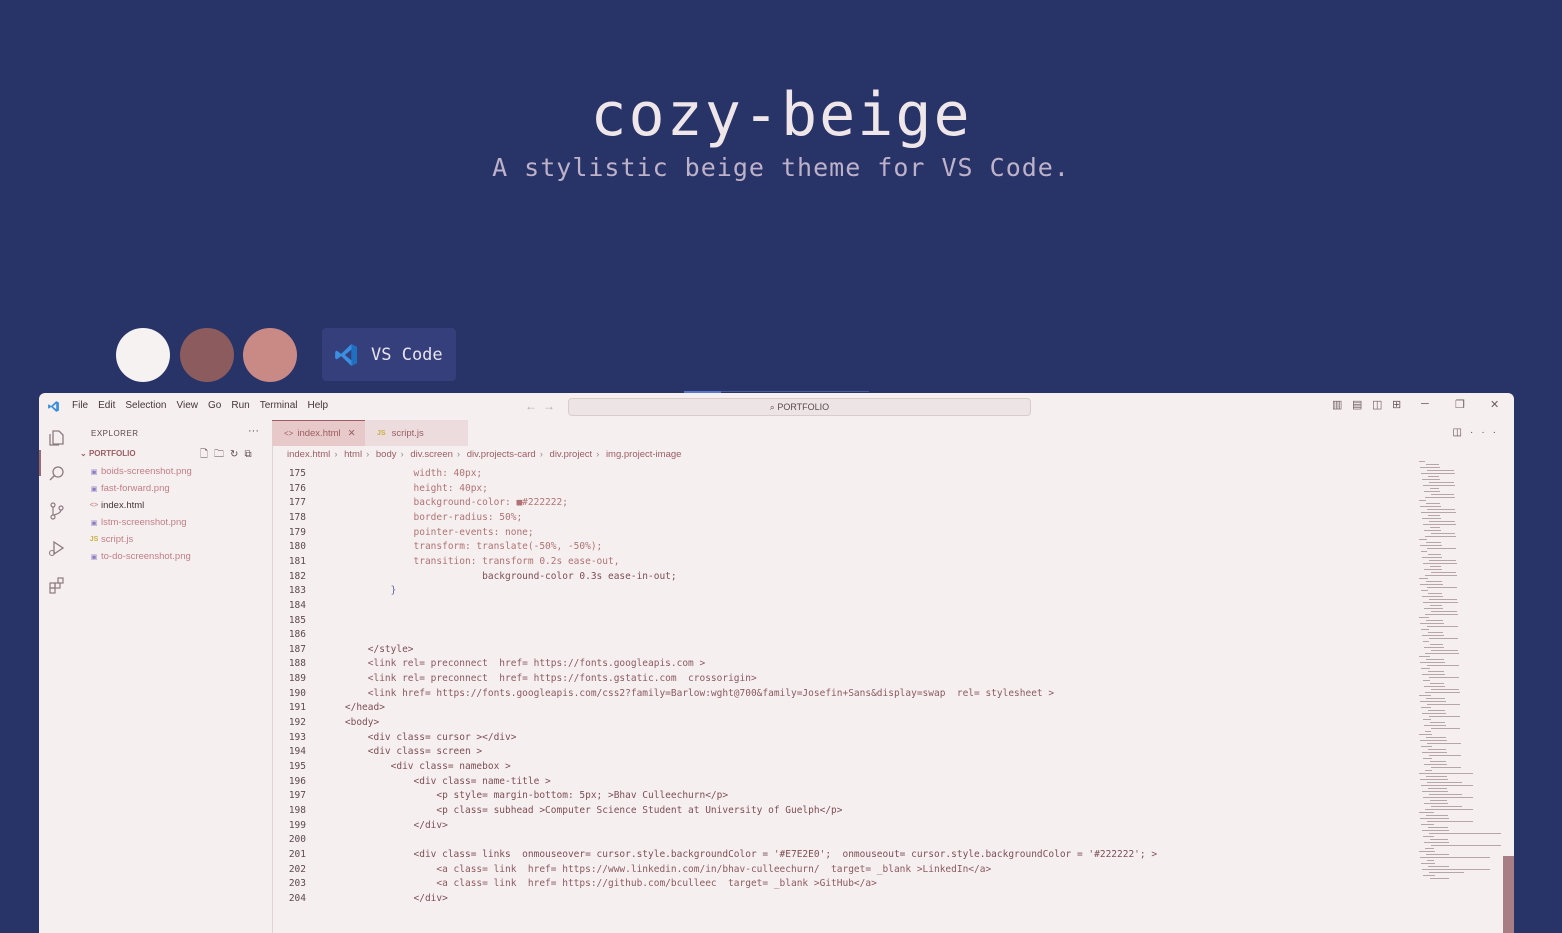 This screenshot has height=933, width=1562. I want to click on file-item: ▣ to-do-screenshot.png, so click(139, 556).